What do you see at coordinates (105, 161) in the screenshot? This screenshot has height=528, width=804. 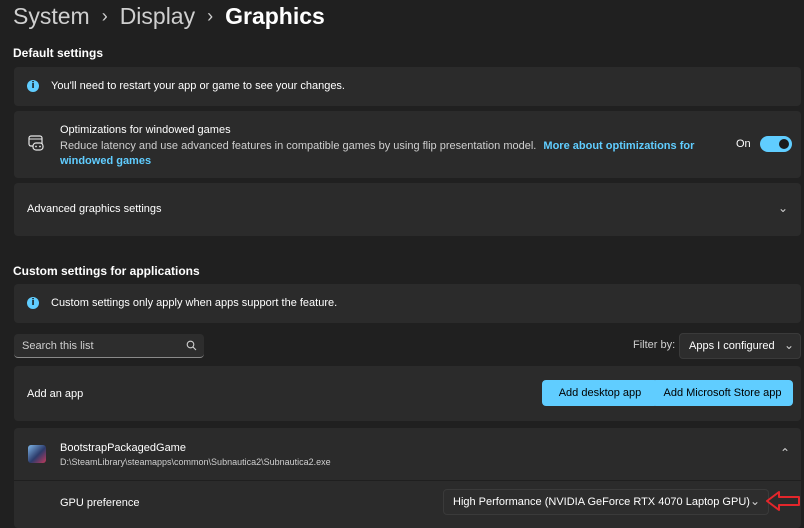 I see `optimizations-learn-more-link-cont: windowed games` at bounding box center [105, 161].